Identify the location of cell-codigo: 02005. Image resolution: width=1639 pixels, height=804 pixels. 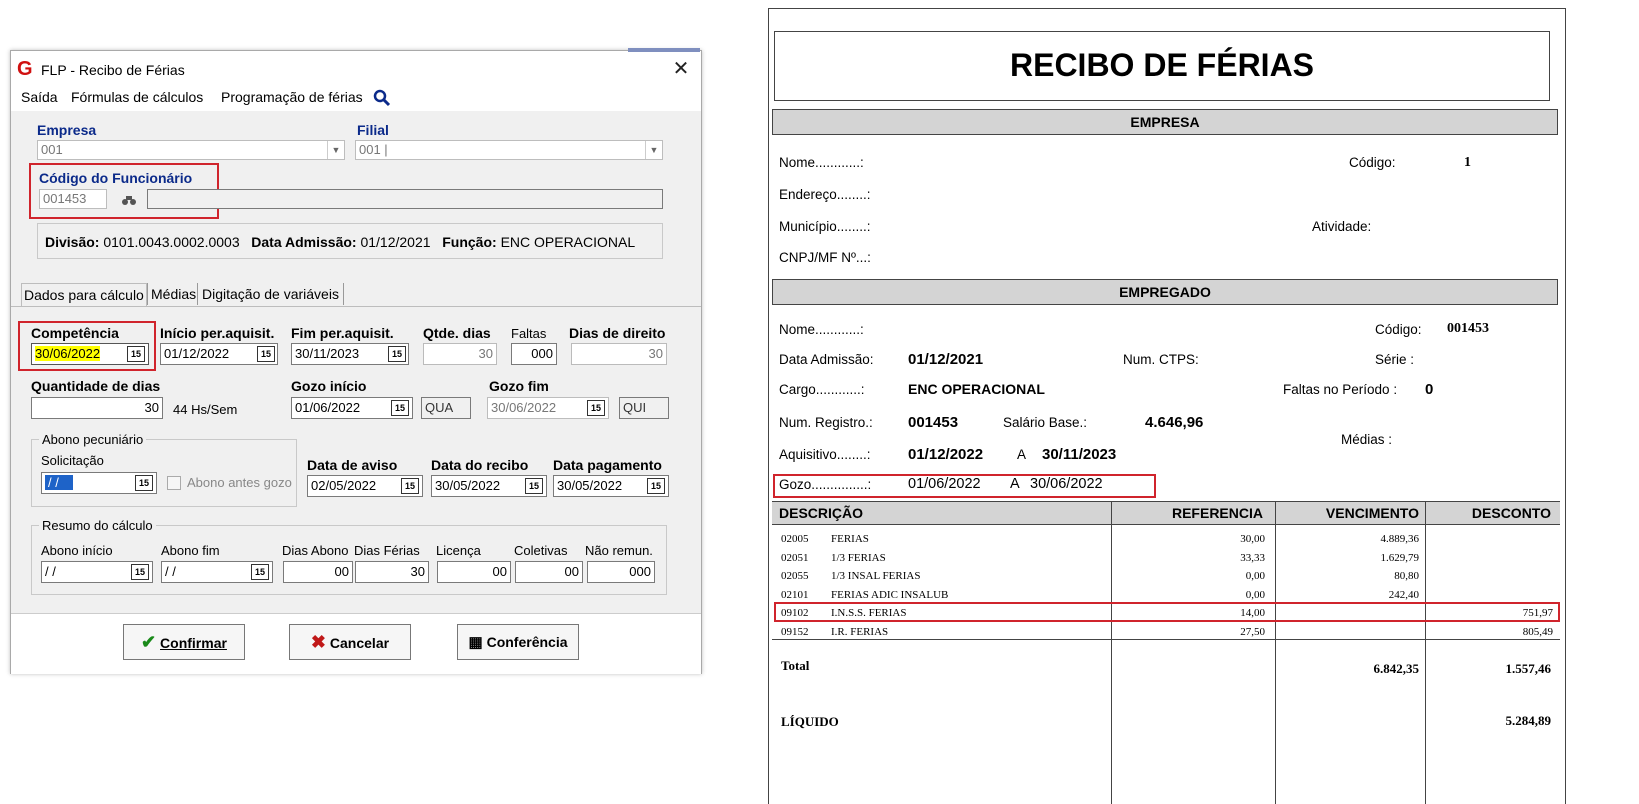
(795, 539).